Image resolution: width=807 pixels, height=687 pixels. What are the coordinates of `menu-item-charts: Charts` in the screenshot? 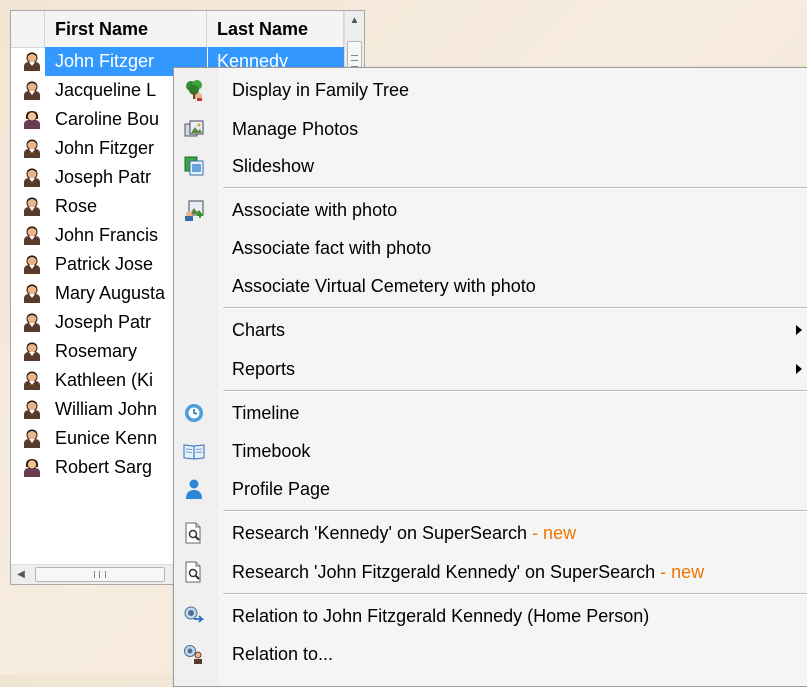 It's located at (490, 330).